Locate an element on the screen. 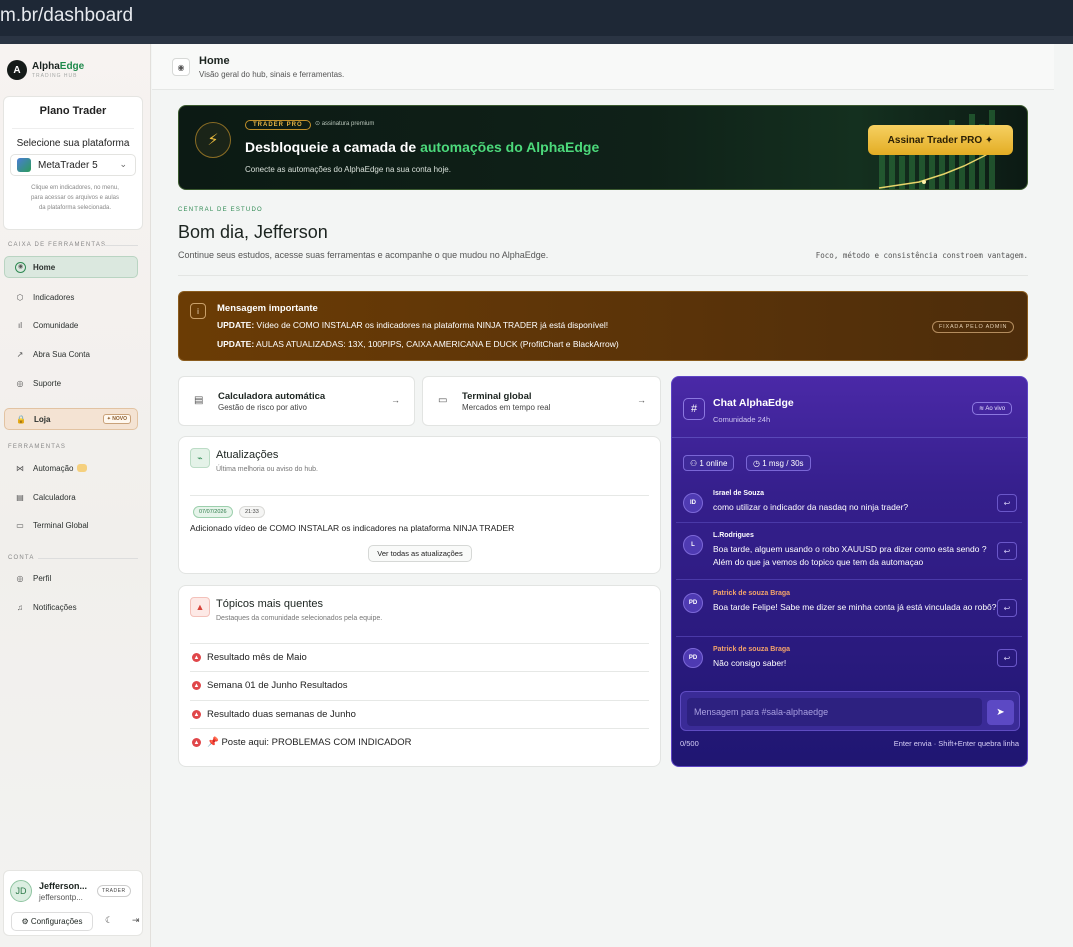 The height and width of the screenshot is (947, 1073). sidebar-item-suporte: ◎ Suporte is located at coordinates (71, 383).